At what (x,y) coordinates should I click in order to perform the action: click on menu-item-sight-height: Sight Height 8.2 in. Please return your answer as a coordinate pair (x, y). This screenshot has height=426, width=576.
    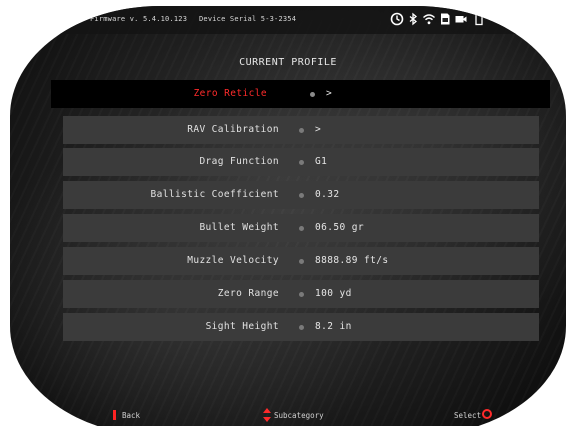
    Looking at the image, I should click on (301, 327).